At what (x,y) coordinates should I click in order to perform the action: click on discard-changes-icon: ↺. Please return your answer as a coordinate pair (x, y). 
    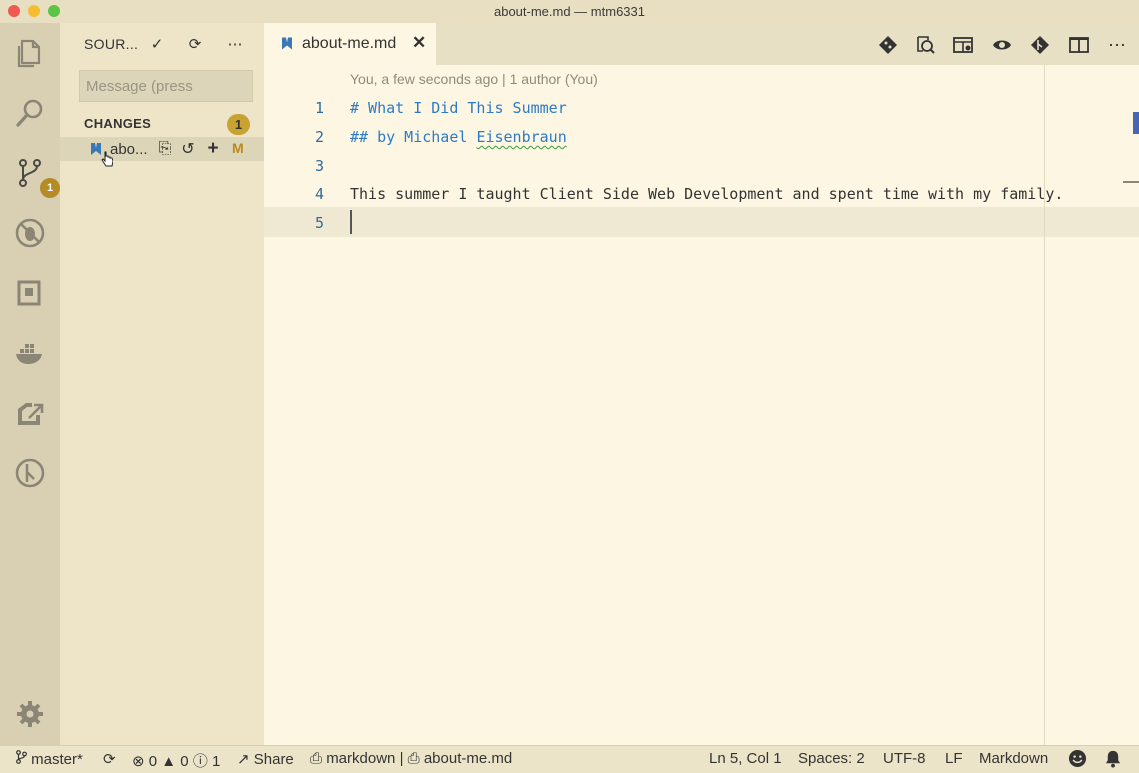
    Looking at the image, I should click on (188, 149).